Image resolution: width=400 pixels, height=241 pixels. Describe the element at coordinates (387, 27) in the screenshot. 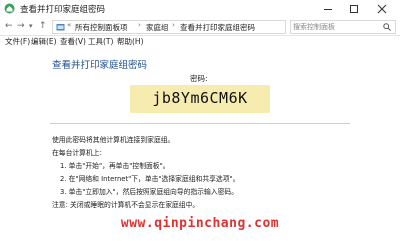

I see `search-icon` at that location.